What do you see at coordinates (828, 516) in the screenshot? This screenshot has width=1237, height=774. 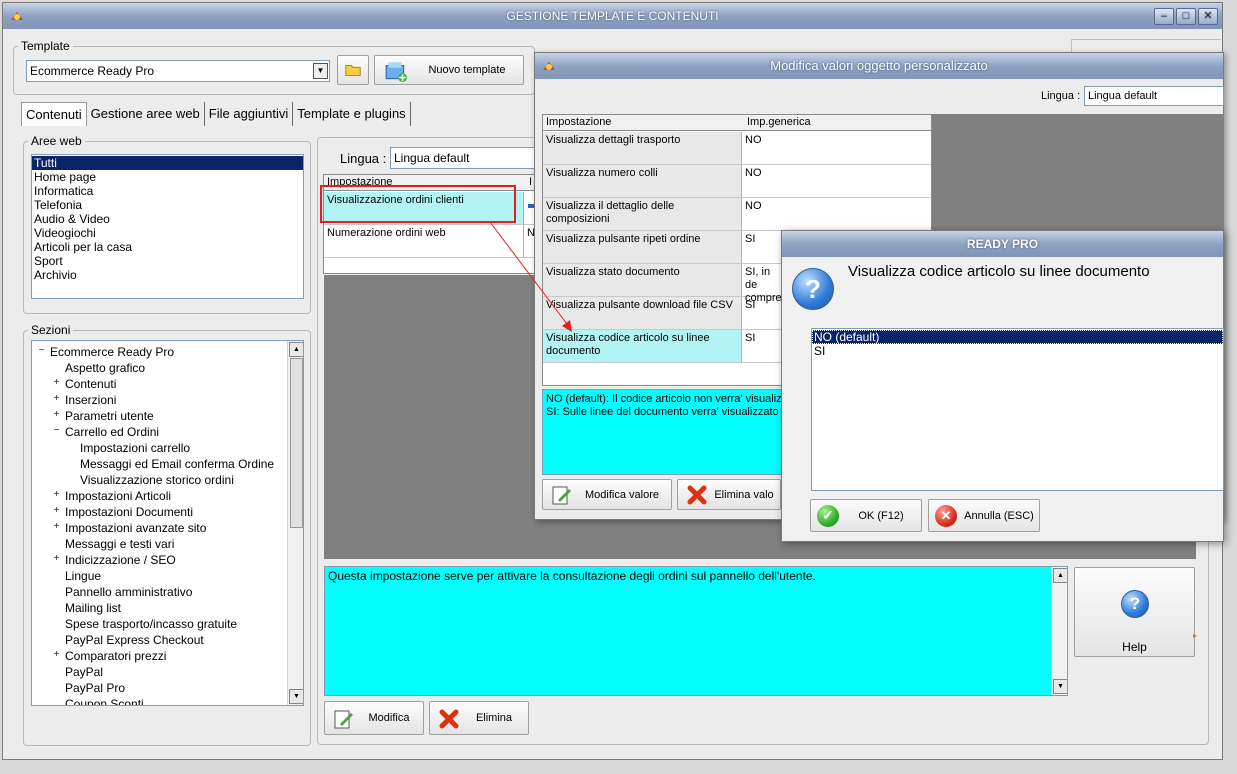 I see `check-icon: ✓` at bounding box center [828, 516].